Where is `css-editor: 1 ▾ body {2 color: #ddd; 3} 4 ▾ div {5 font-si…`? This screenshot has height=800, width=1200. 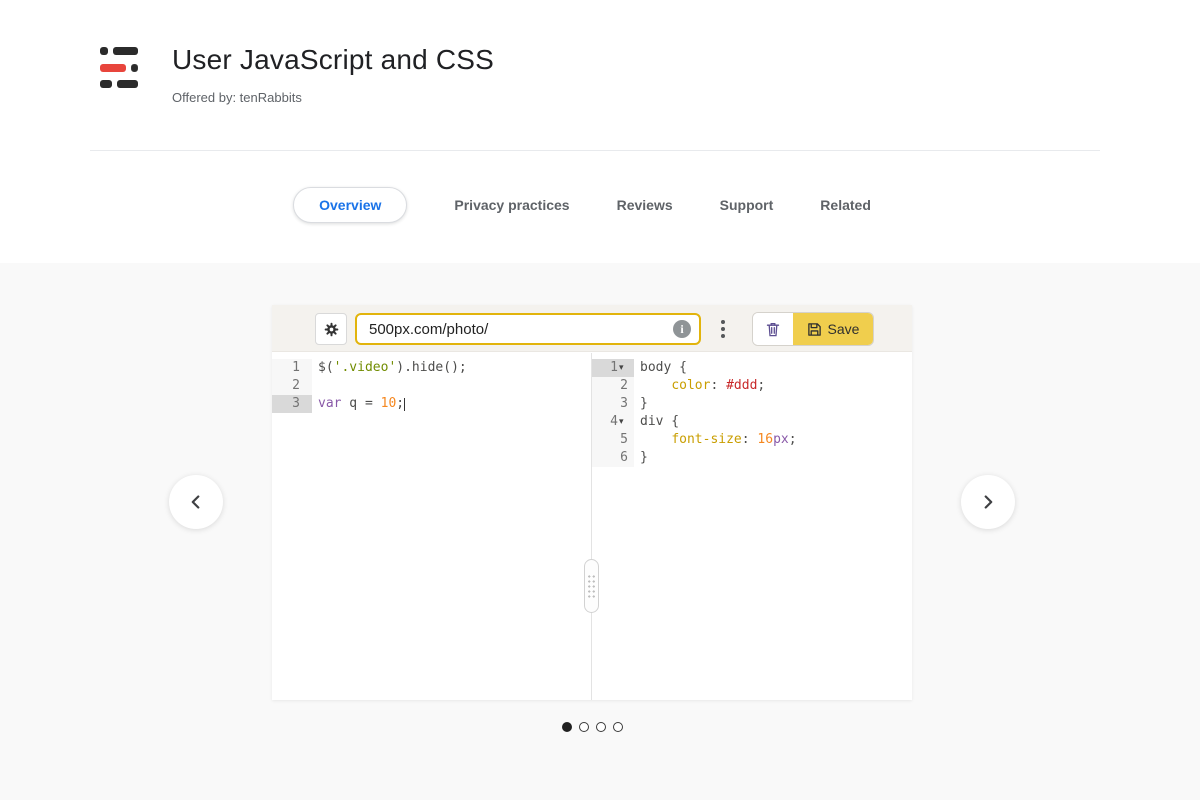 css-editor: 1 ▾ body {2 color: #ddd; 3} 4 ▾ div {5 font-si… is located at coordinates (752, 526).